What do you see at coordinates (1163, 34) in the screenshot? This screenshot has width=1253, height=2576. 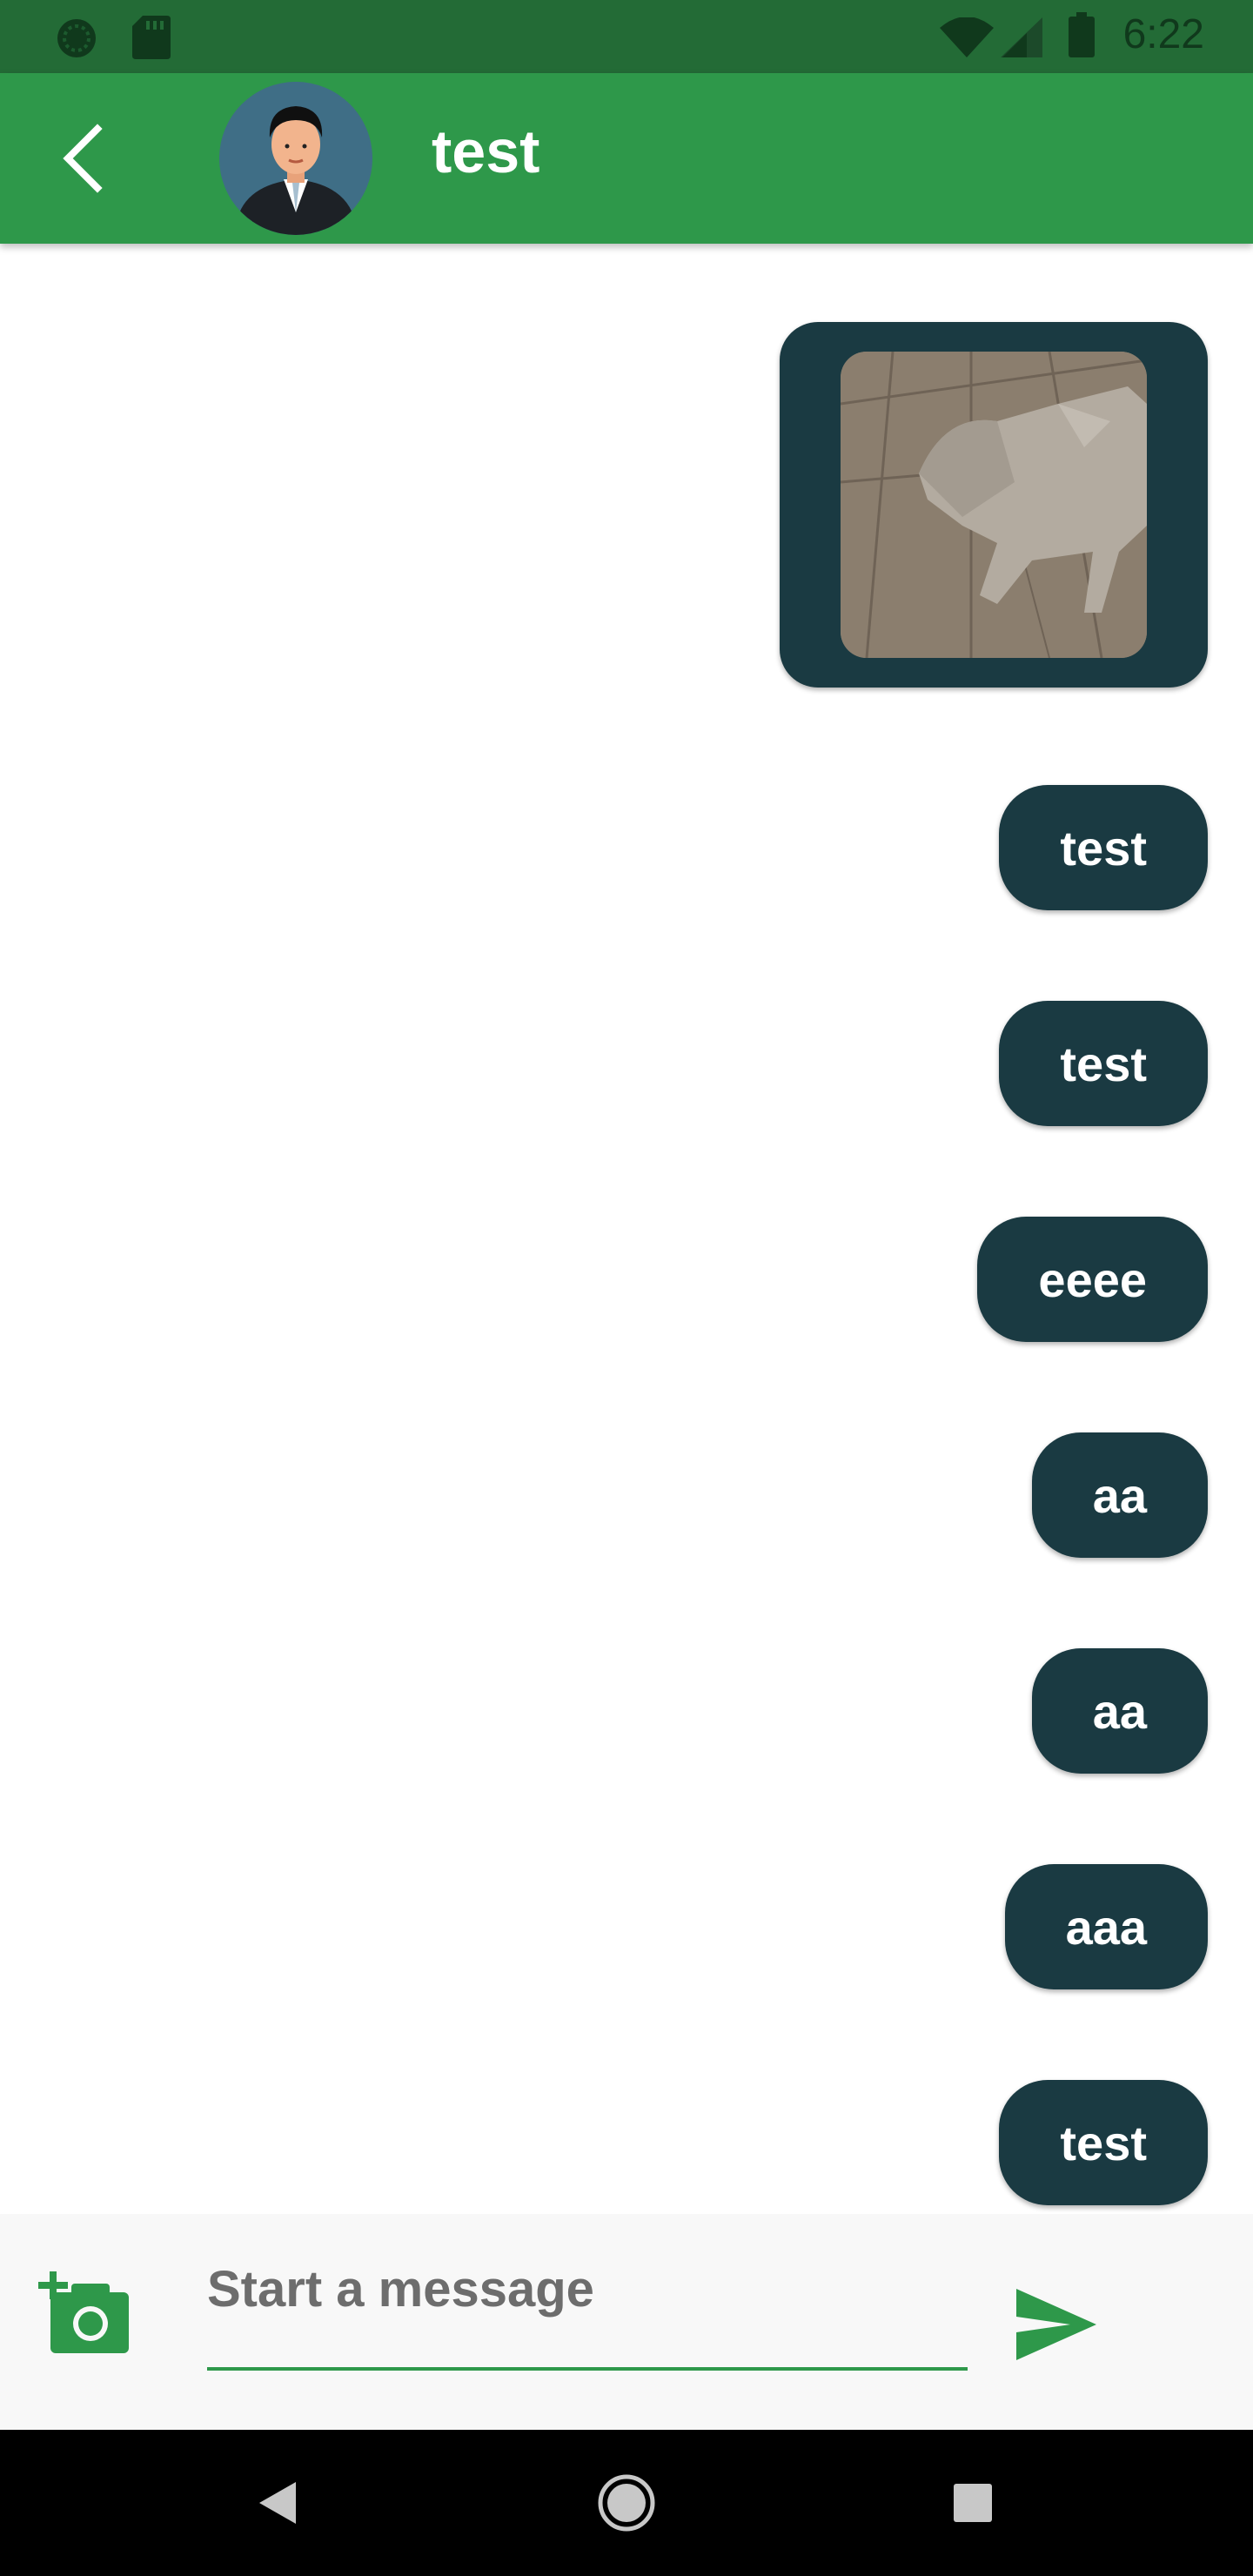 I see `status-time: 6:22` at bounding box center [1163, 34].